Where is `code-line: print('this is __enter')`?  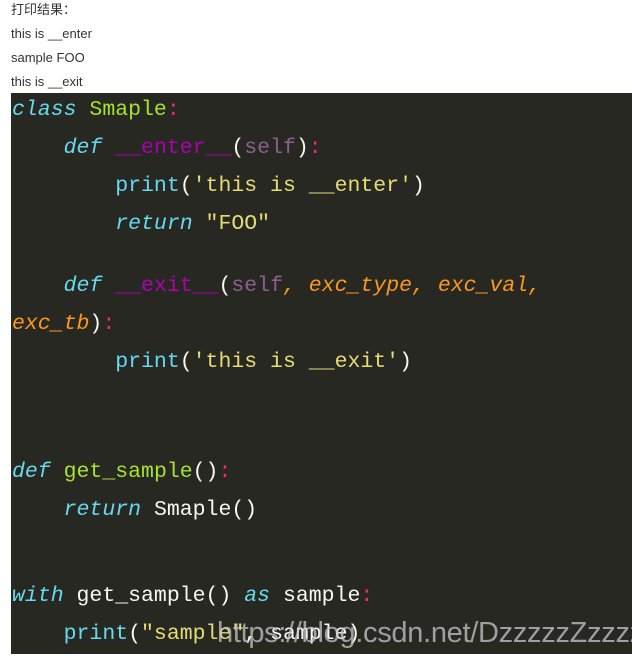 code-line: print('this is __enter') is located at coordinates (218, 186).